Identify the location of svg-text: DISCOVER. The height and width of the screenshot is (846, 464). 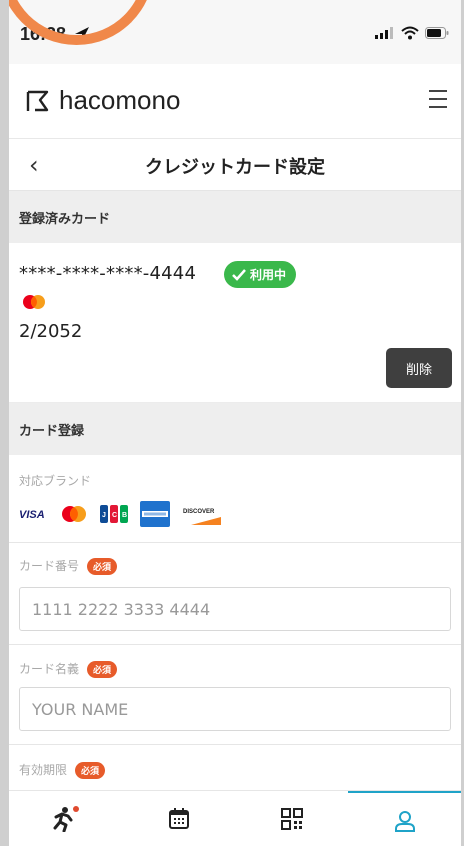
(199, 512).